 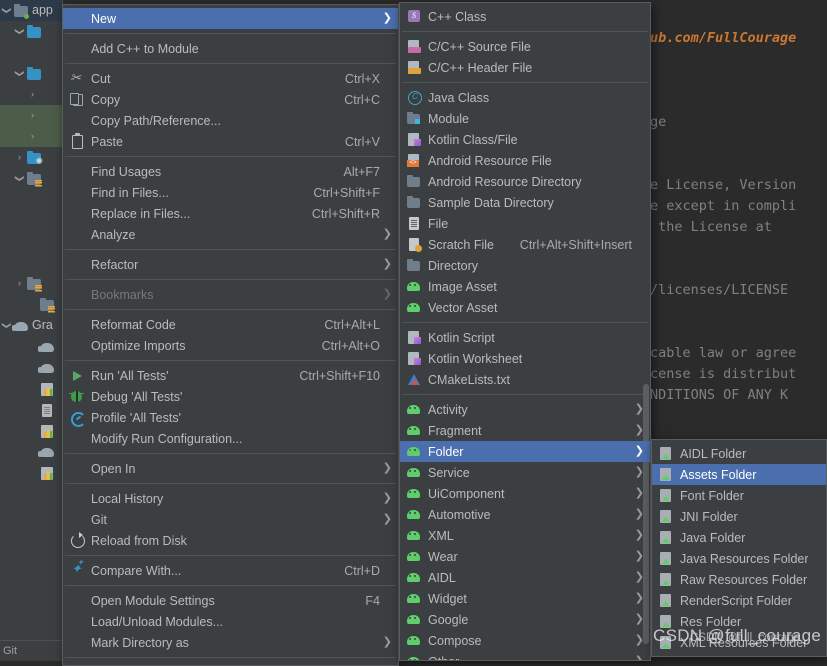 What do you see at coordinates (31, 157) in the screenshot?
I see `tree-row: › ✺` at bounding box center [31, 157].